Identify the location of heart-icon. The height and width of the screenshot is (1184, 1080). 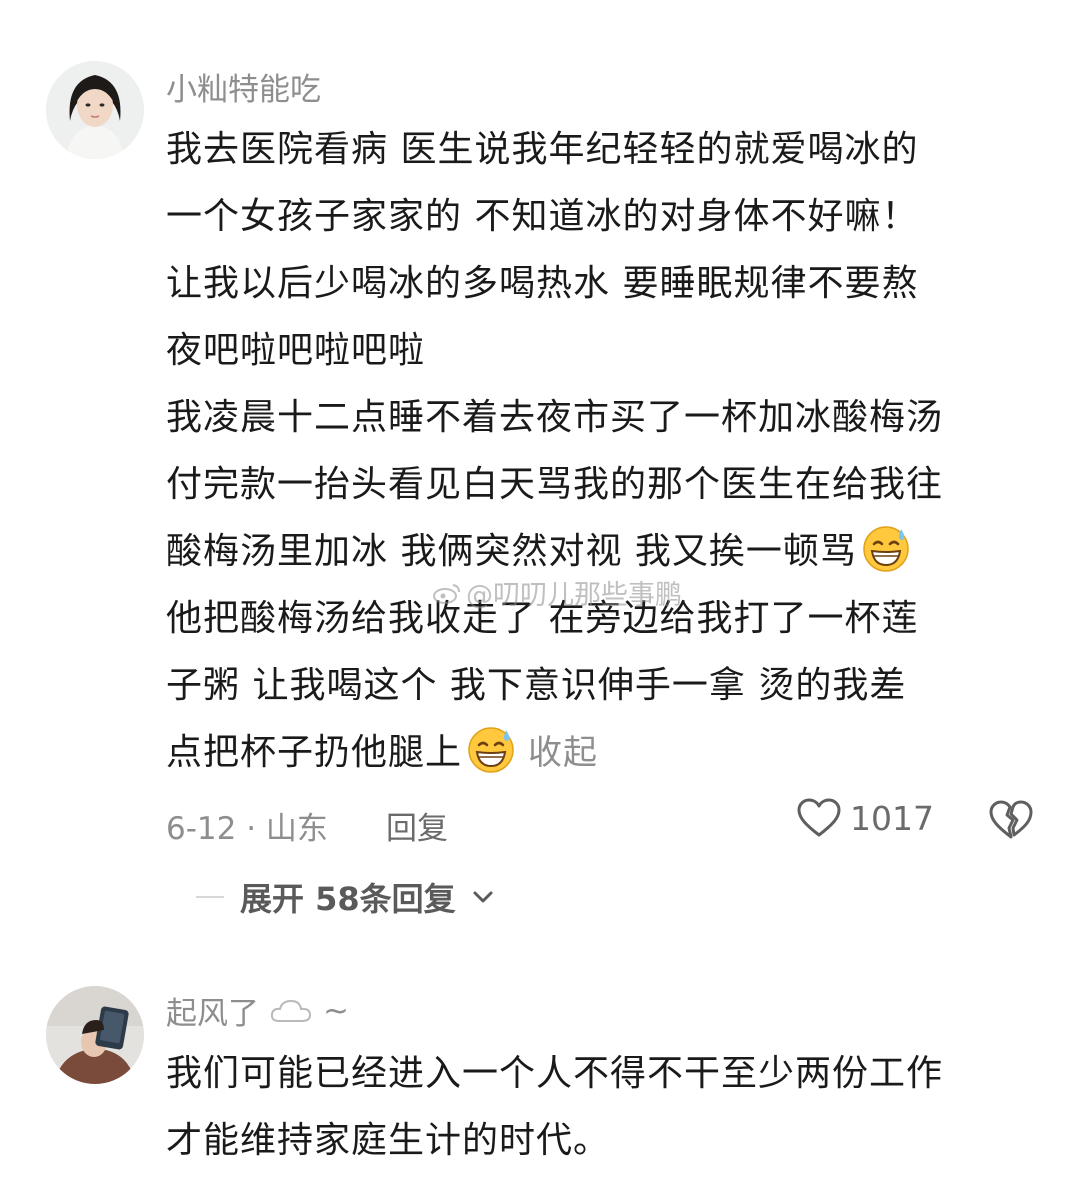
(819, 817).